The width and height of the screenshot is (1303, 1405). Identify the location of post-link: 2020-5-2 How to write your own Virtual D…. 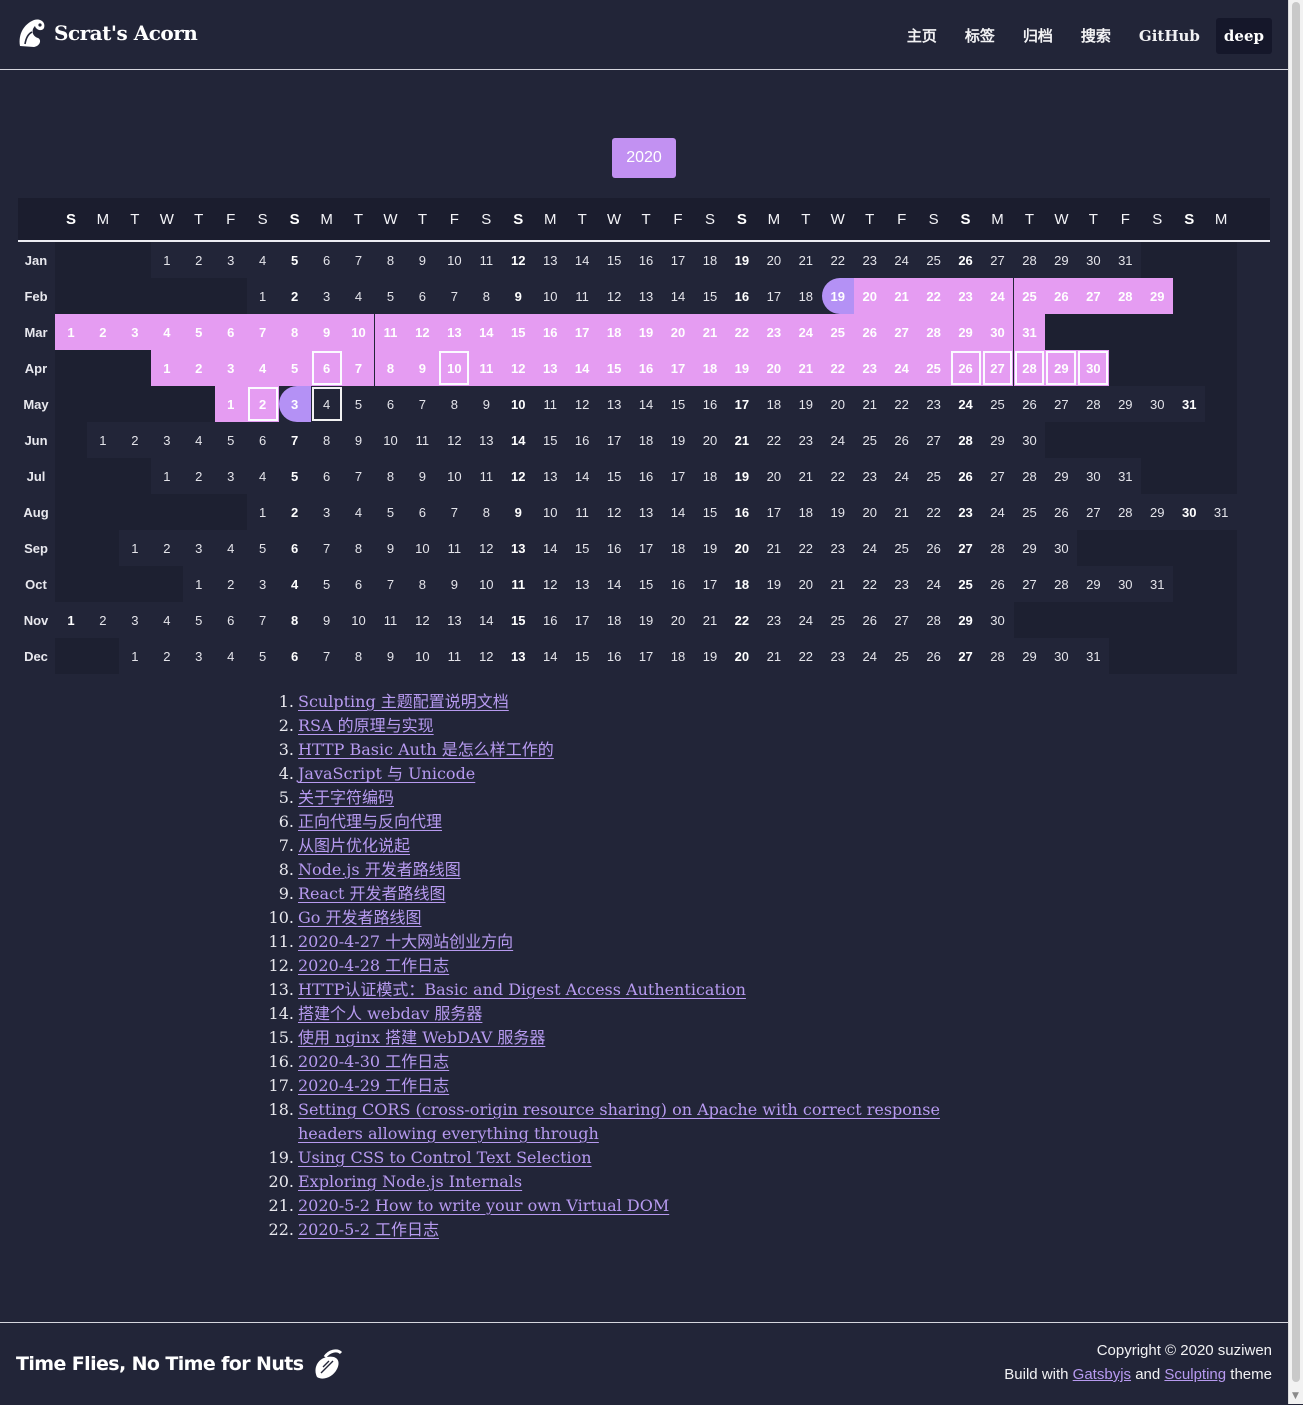
(483, 1205).